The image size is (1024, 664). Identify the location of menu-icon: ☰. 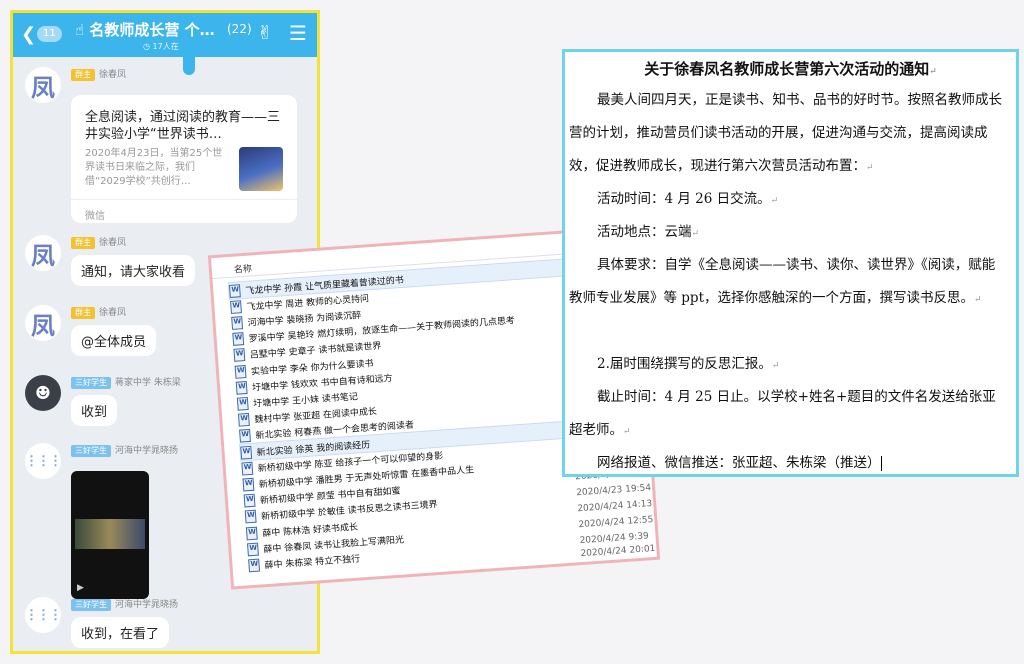
(298, 33).